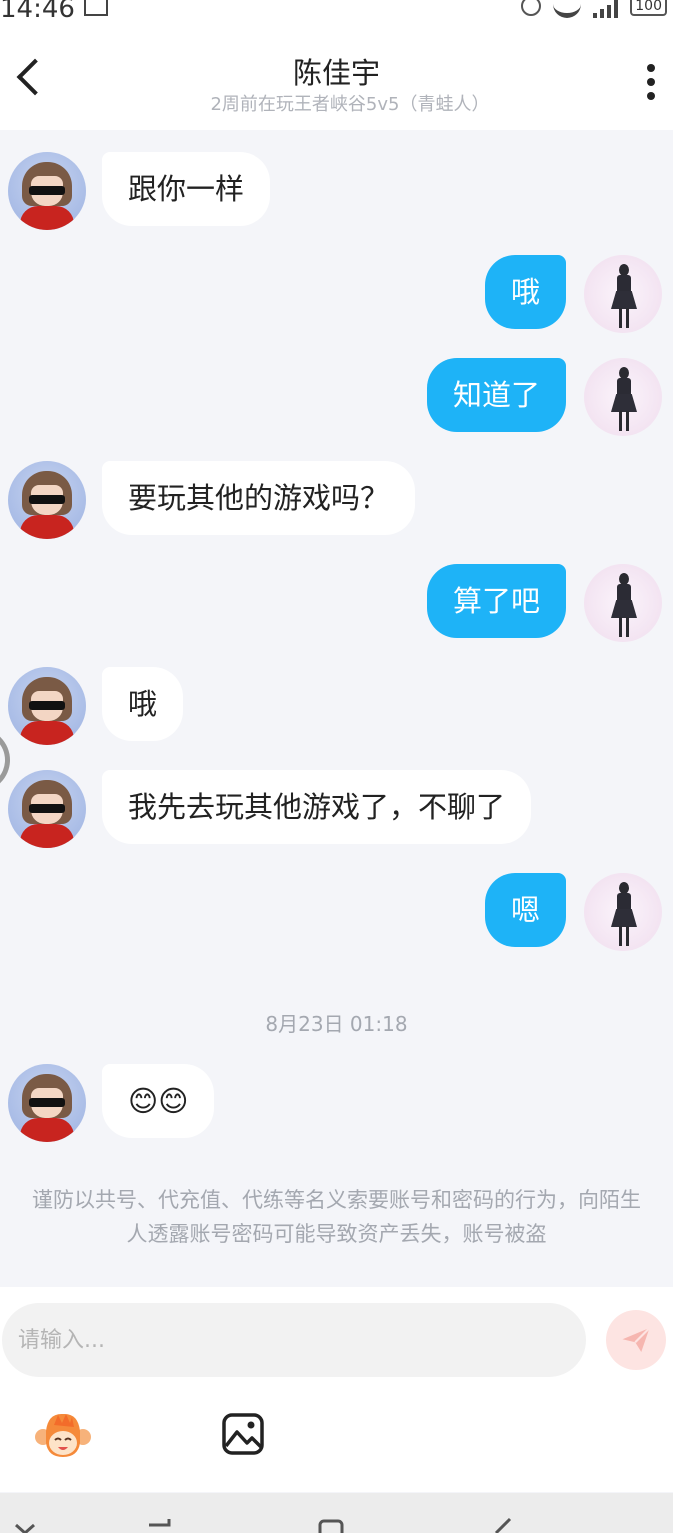  What do you see at coordinates (531, 8) in the screenshot?
I see `data-saver-icon` at bounding box center [531, 8].